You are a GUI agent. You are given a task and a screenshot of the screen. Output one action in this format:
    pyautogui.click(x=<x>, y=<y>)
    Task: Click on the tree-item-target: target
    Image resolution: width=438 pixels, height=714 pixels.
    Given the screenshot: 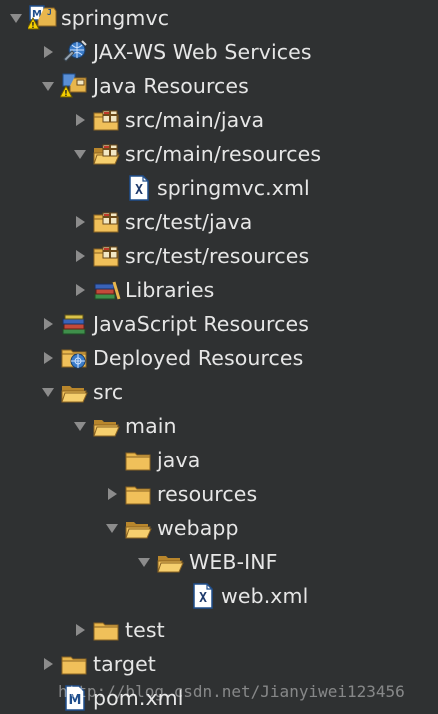 What is the action you would take?
    pyautogui.click(x=219, y=664)
    